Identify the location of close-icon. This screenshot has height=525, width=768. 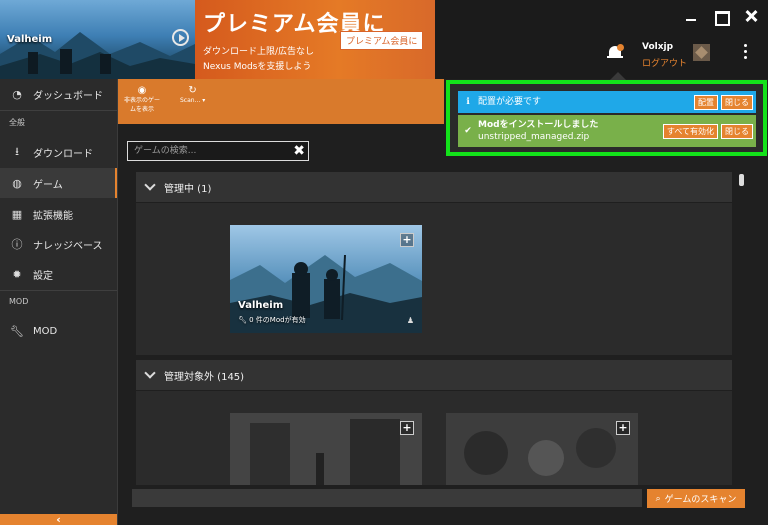
(751, 17).